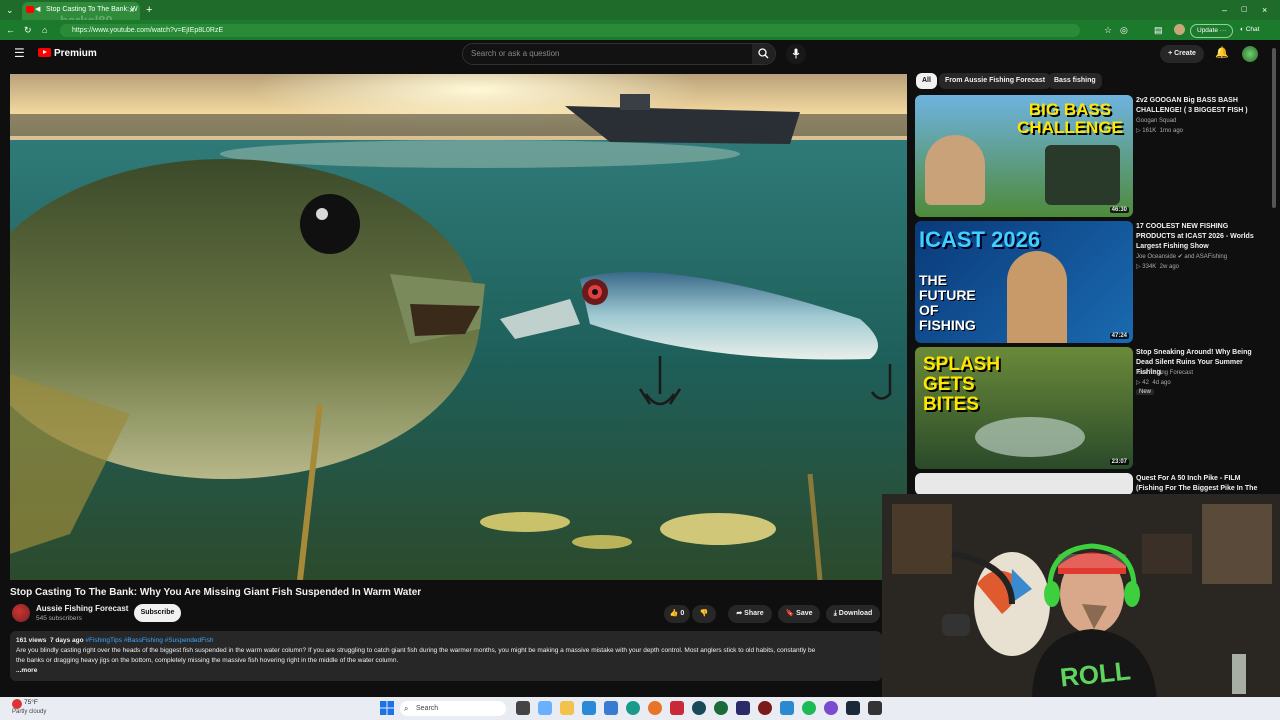 This screenshot has width=1280, height=720. I want to click on duration-badge: 47:24, so click(1119, 336).